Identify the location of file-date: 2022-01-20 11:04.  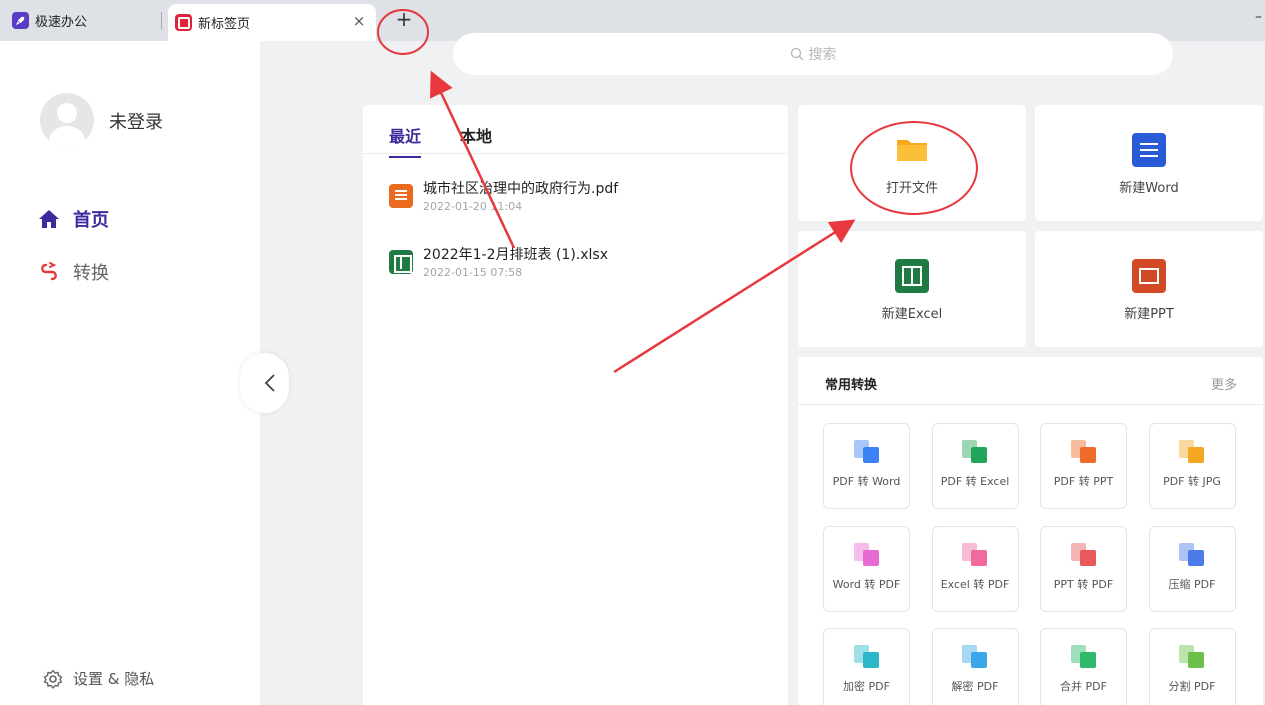
(473, 206).